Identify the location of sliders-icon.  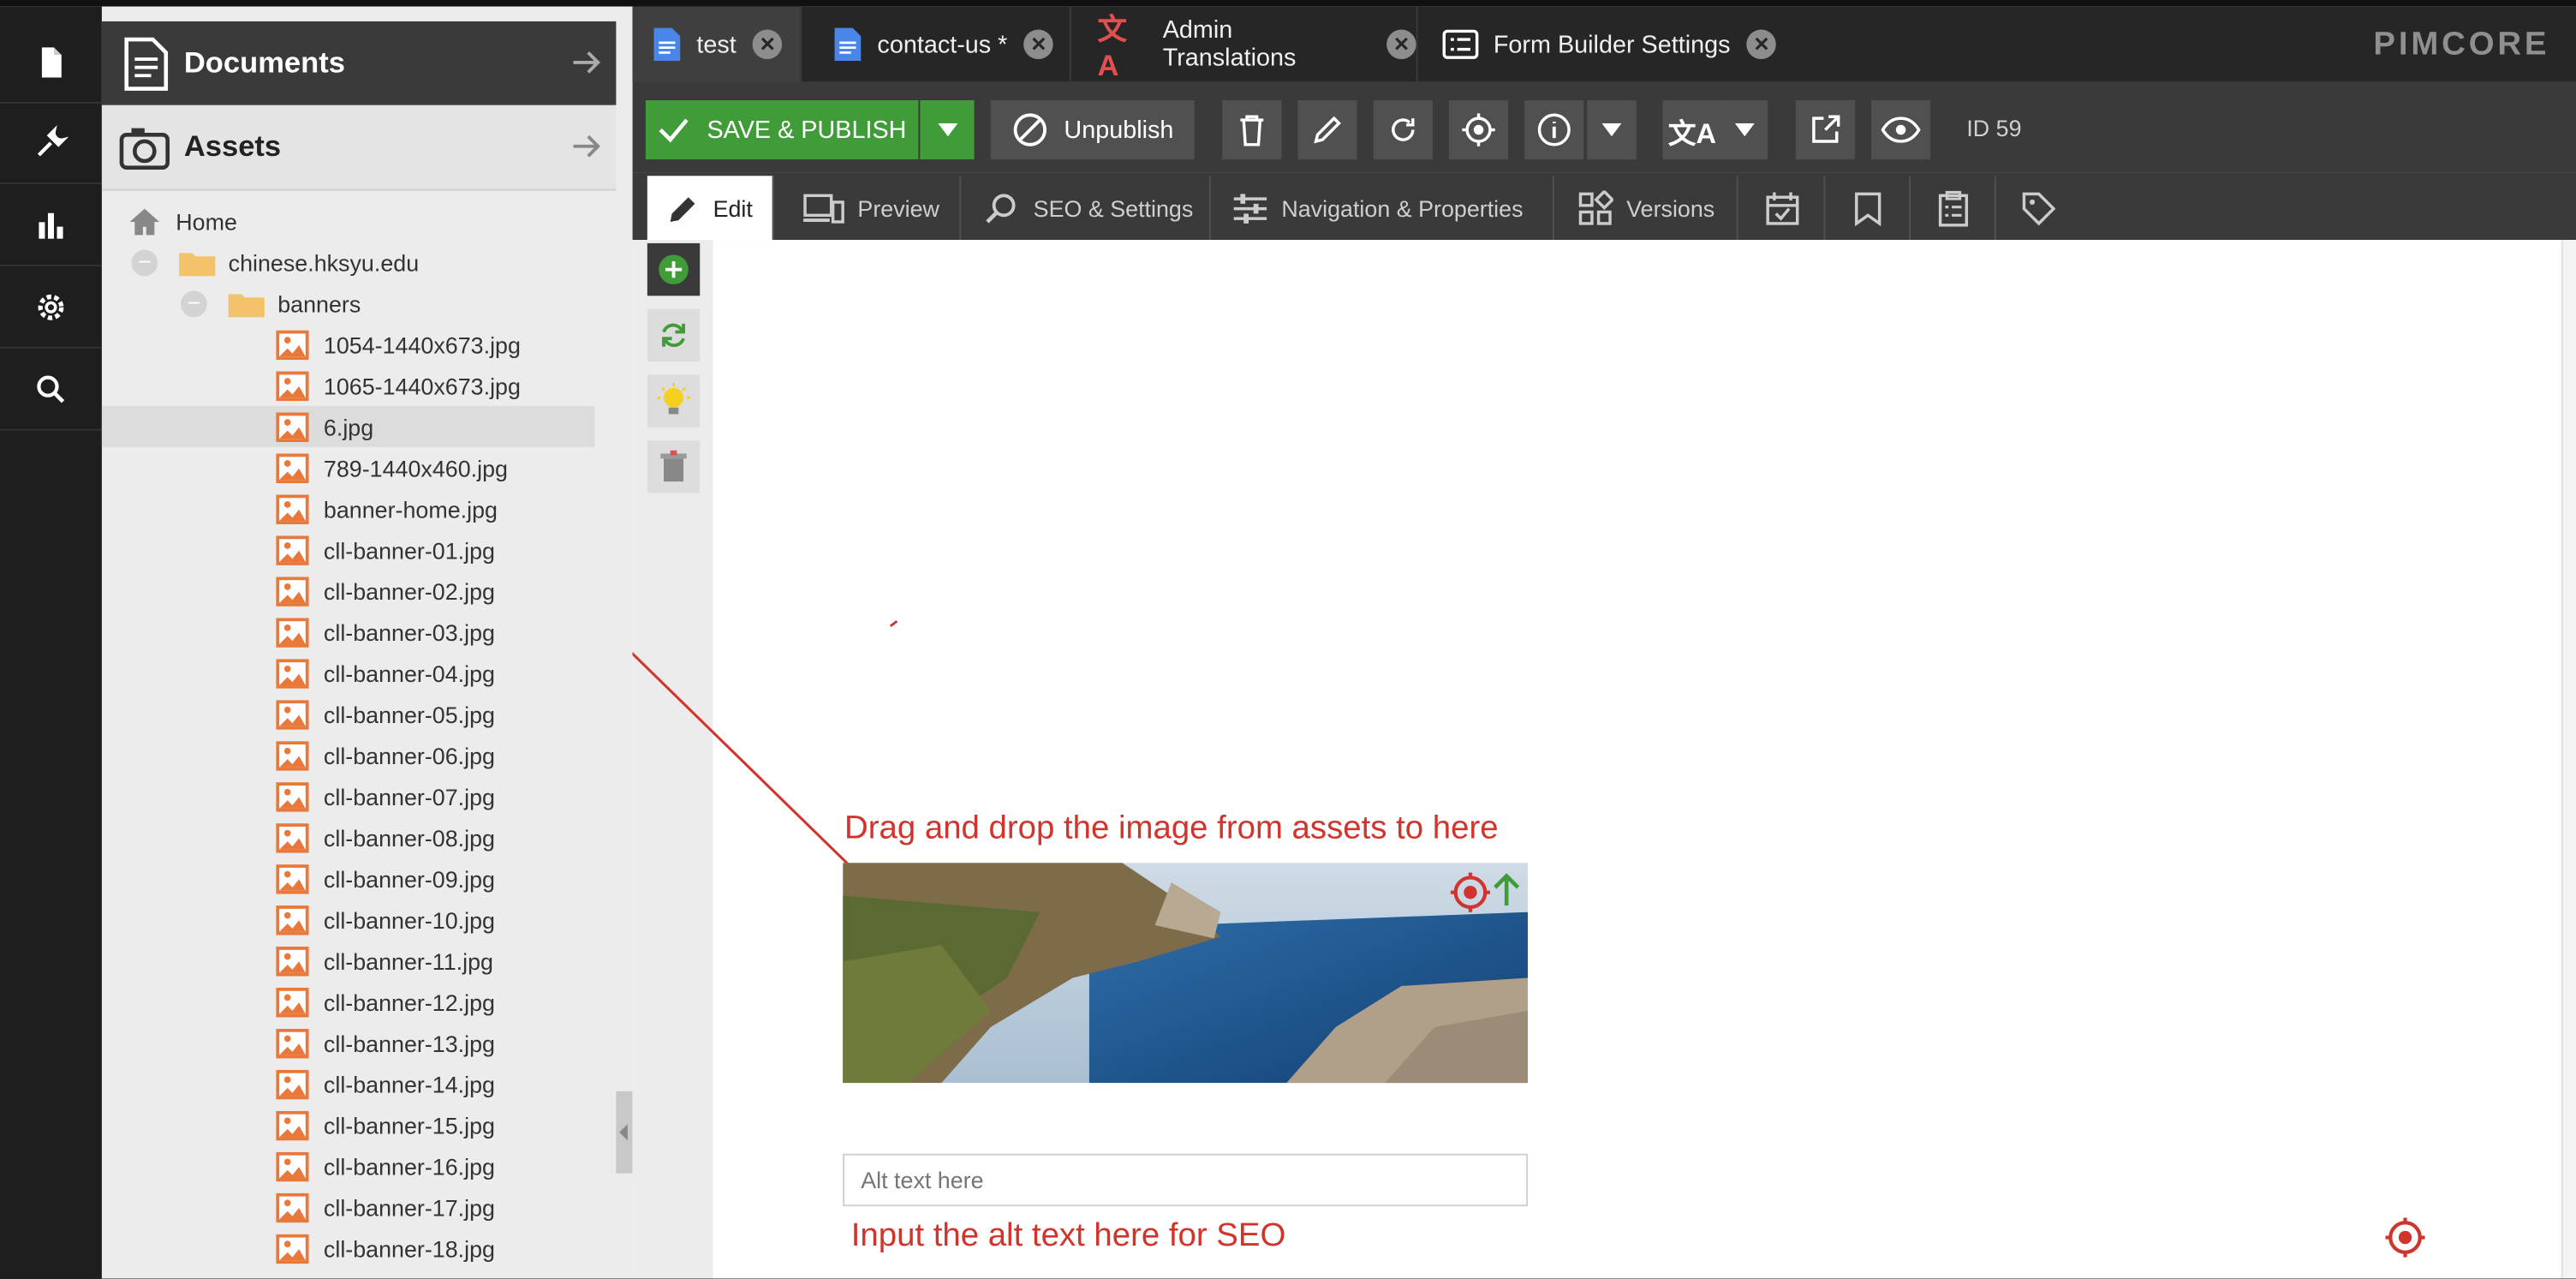
(1250, 208).